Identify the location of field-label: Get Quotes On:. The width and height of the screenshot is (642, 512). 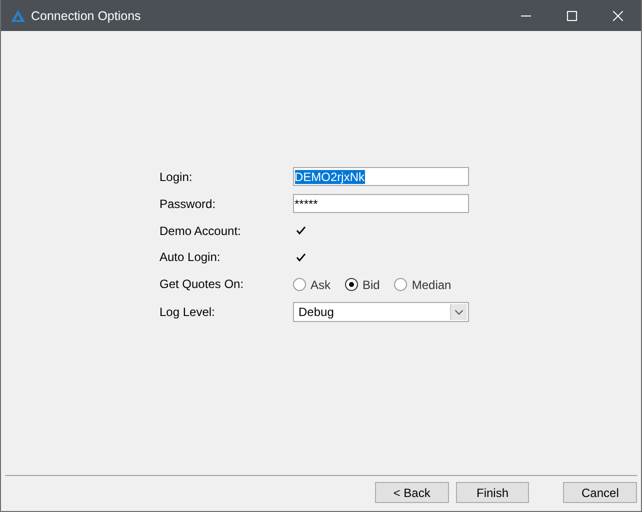
(202, 284).